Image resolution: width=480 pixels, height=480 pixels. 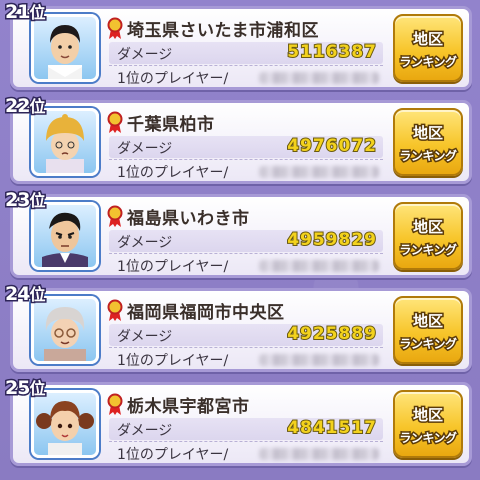 I want to click on avatar-girl-pigtails-icon, so click(x=65, y=424).